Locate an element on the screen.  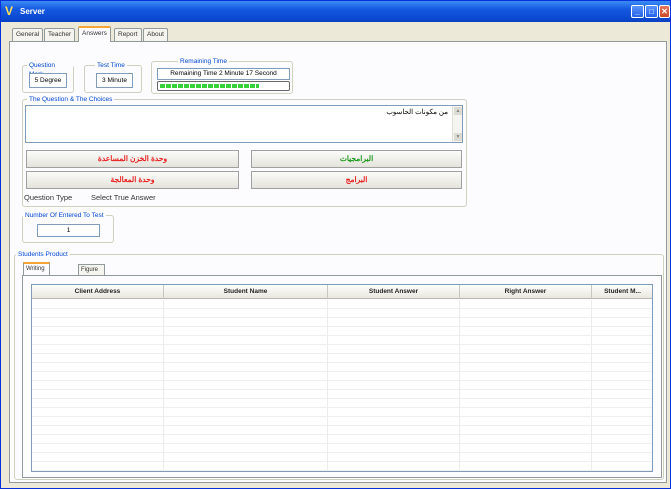
test-time-group: Test Time 3 Minute is located at coordinates (113, 77).